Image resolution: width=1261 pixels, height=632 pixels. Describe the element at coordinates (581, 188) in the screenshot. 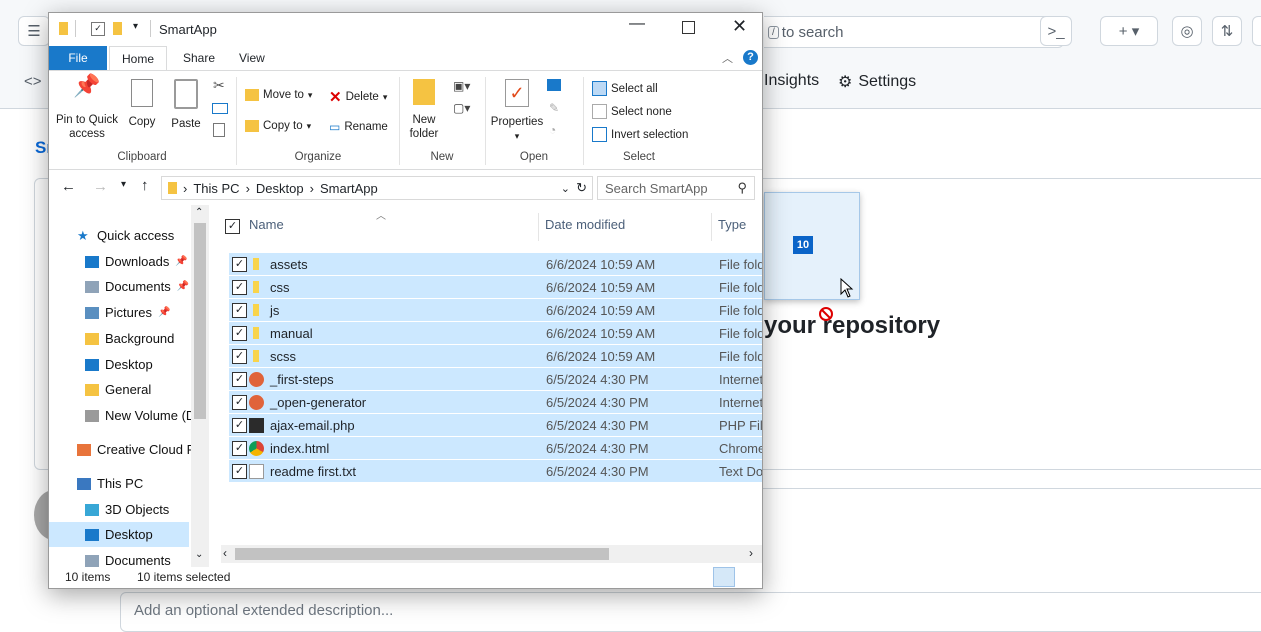

I see `refresh-icon: ↻` at that location.